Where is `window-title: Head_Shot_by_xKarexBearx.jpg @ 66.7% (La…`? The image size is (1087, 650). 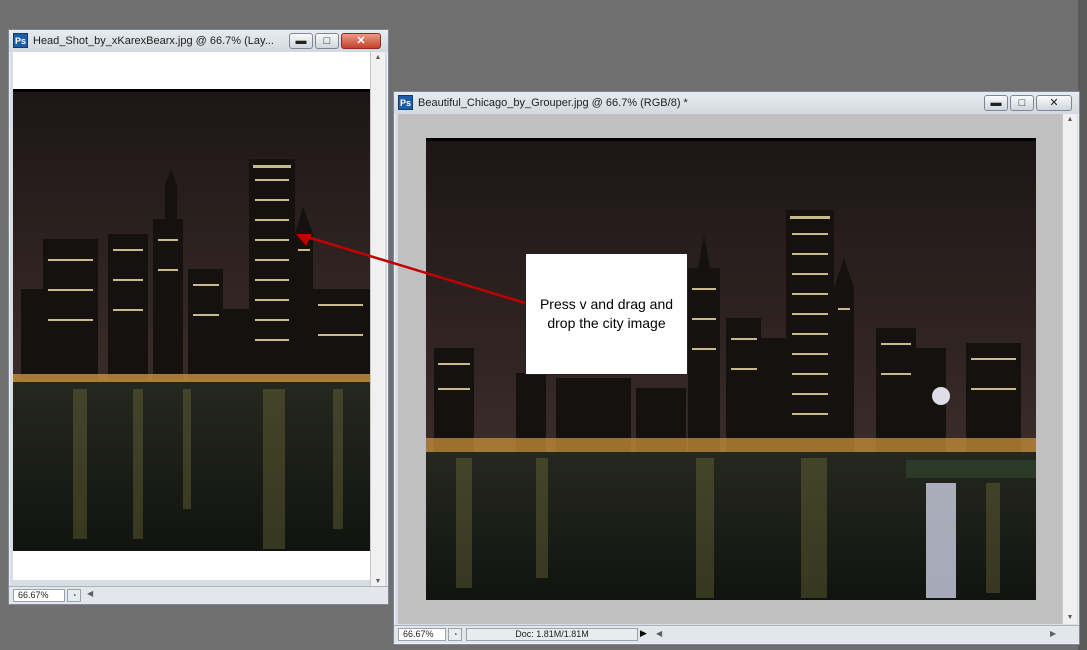
window-title: Head_Shot_by_xKarexBearx.jpg @ 66.7% (La… is located at coordinates (153, 41).